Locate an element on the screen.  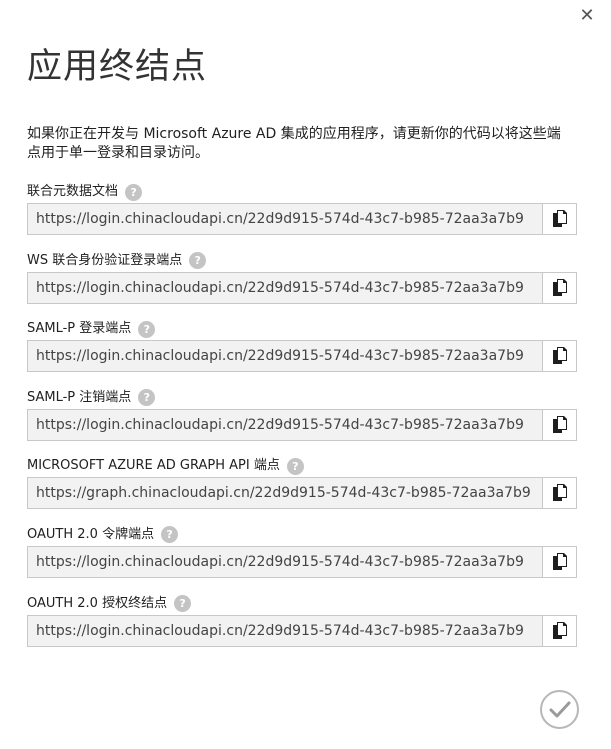
endpoint-label: SAML-P 登录端点 is located at coordinates (79, 329).